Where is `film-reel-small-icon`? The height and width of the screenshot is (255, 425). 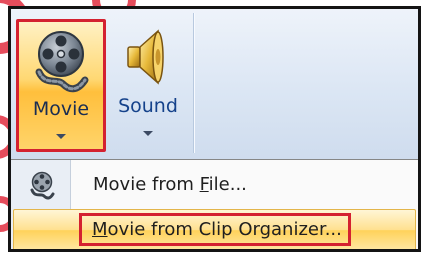
film-reel-small-icon is located at coordinates (42, 188).